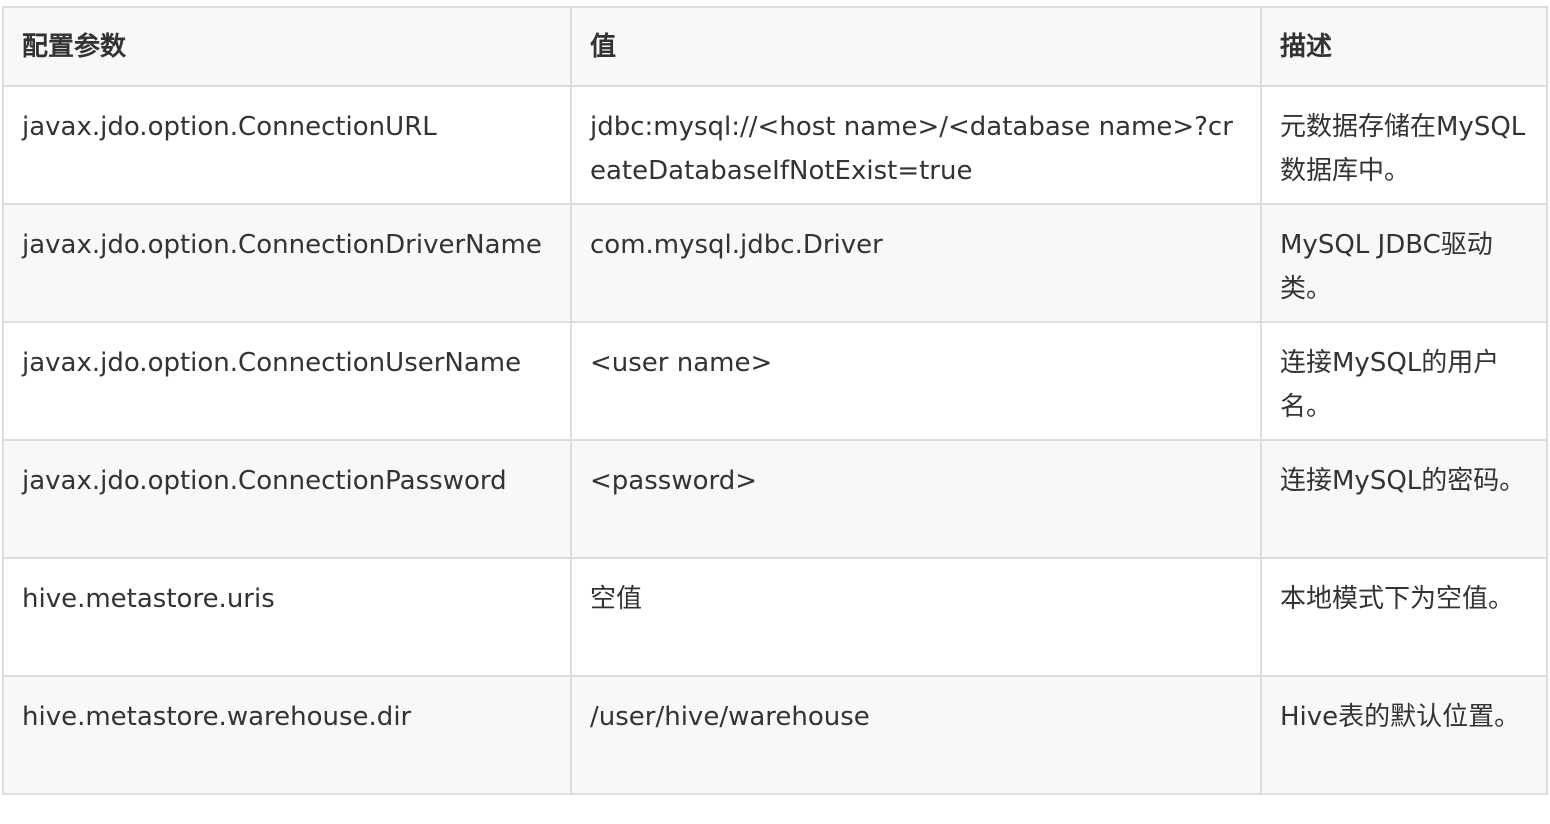 The image size is (1550, 824). Describe the element at coordinates (287, 381) in the screenshot. I see `cell-param: javax.jdo.option.ConnectionUserName` at that location.